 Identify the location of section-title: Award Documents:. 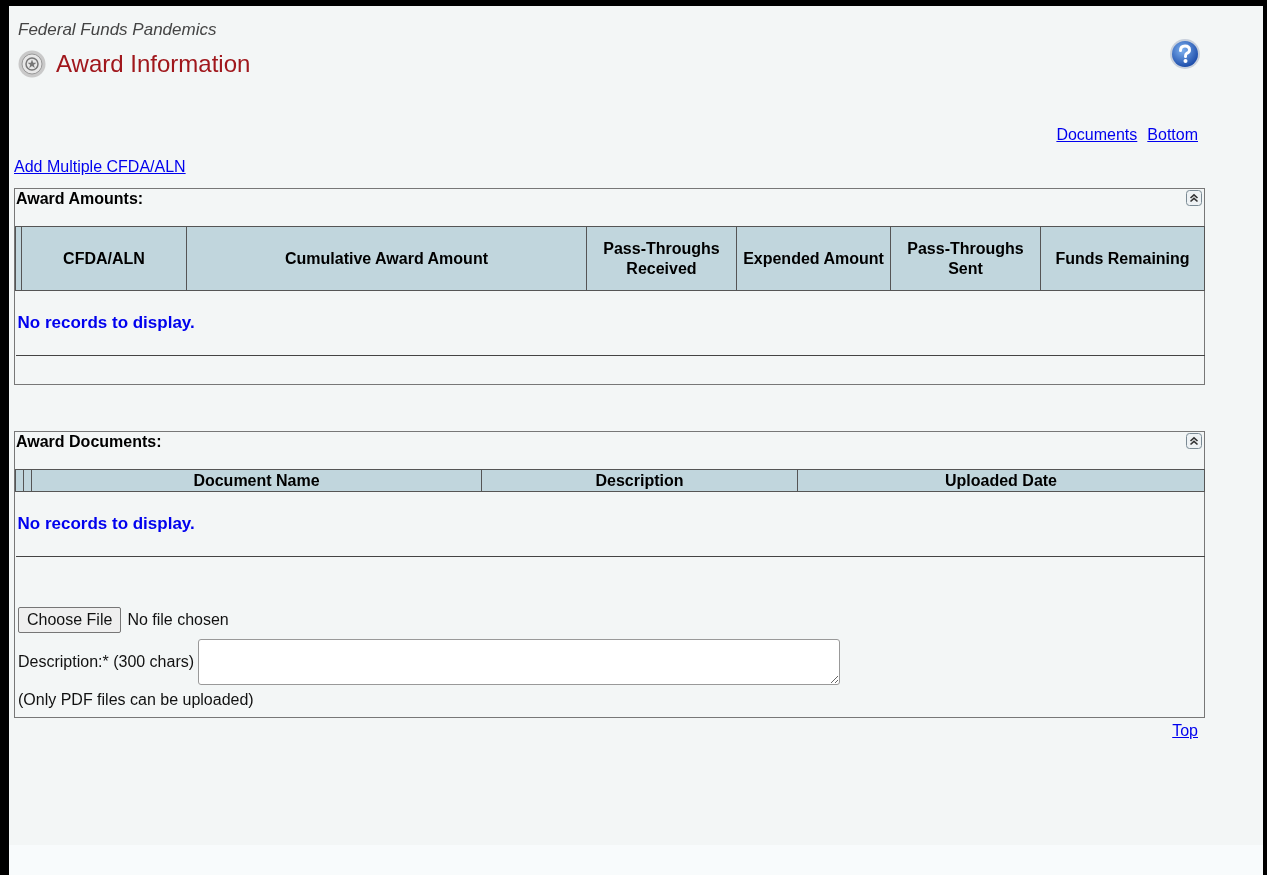
(89, 441).